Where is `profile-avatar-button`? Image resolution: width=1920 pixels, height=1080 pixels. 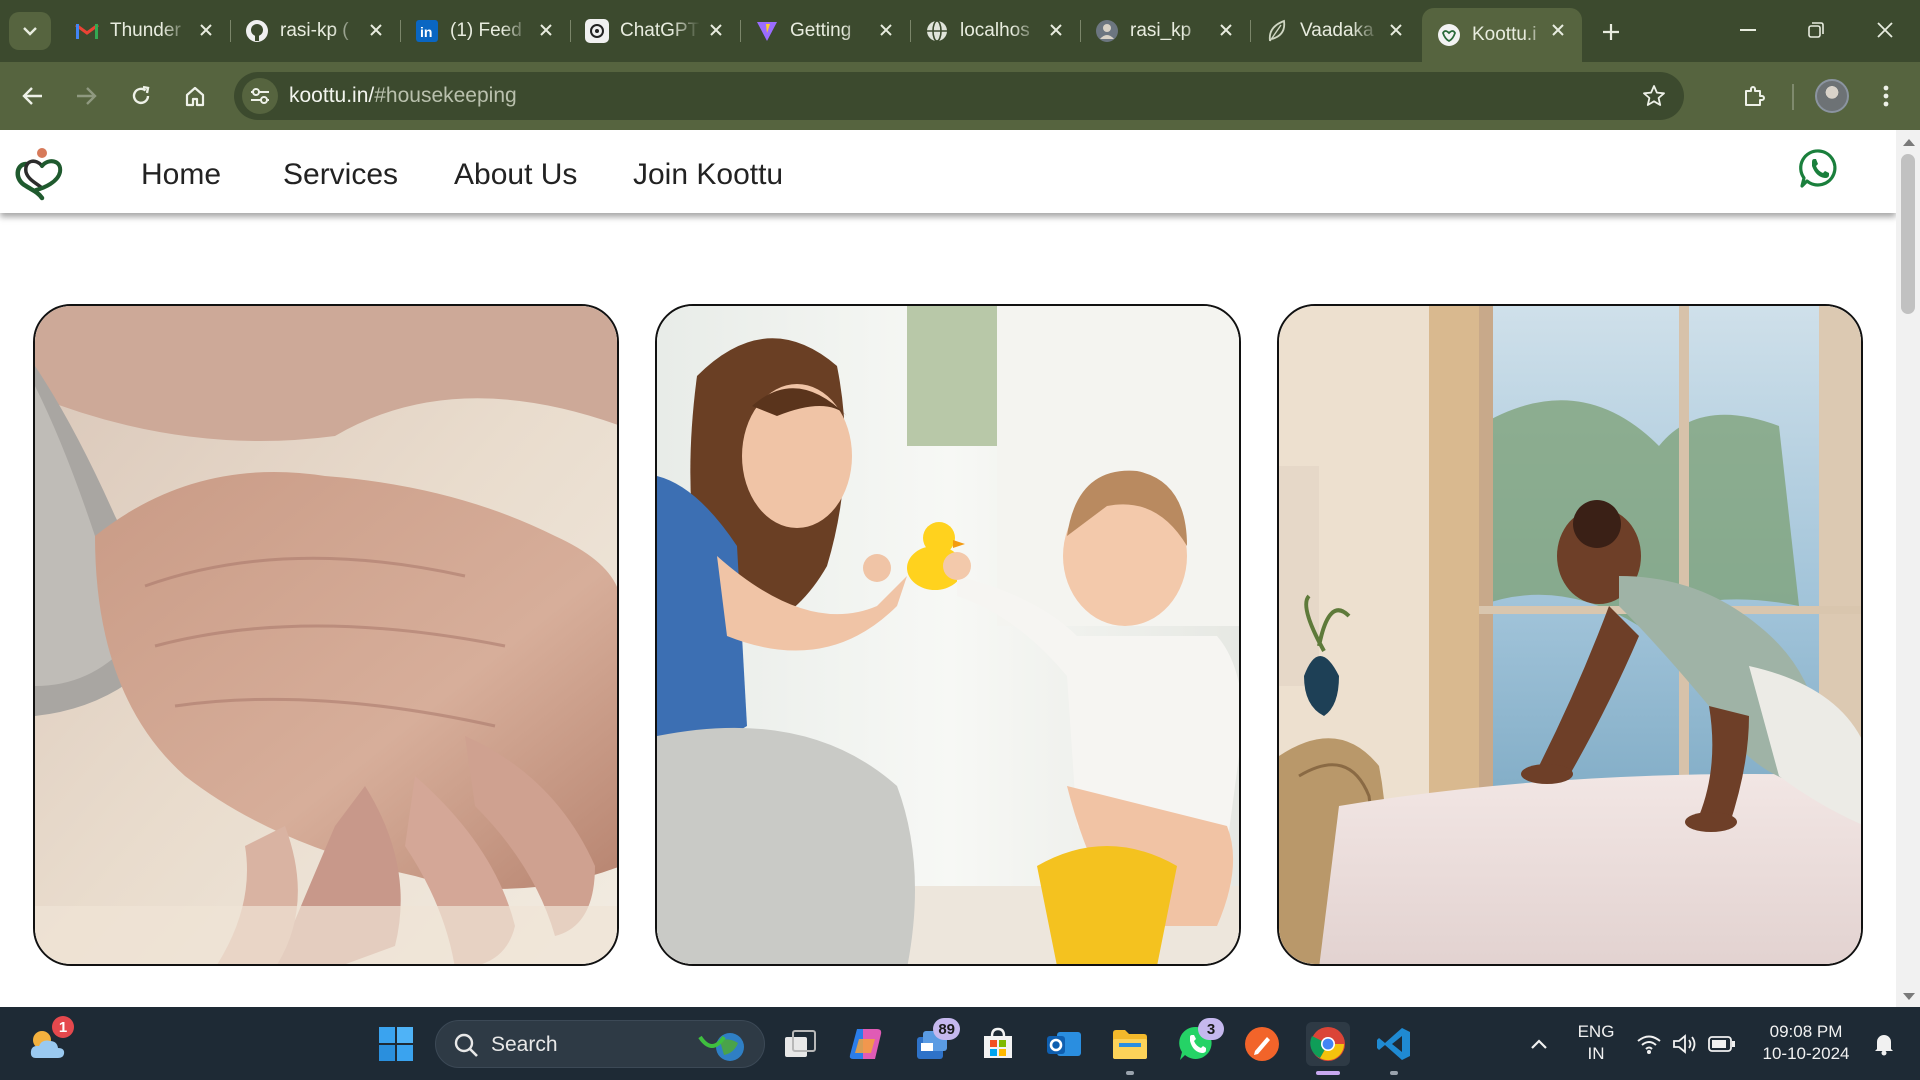
profile-avatar-button is located at coordinates (1832, 96).